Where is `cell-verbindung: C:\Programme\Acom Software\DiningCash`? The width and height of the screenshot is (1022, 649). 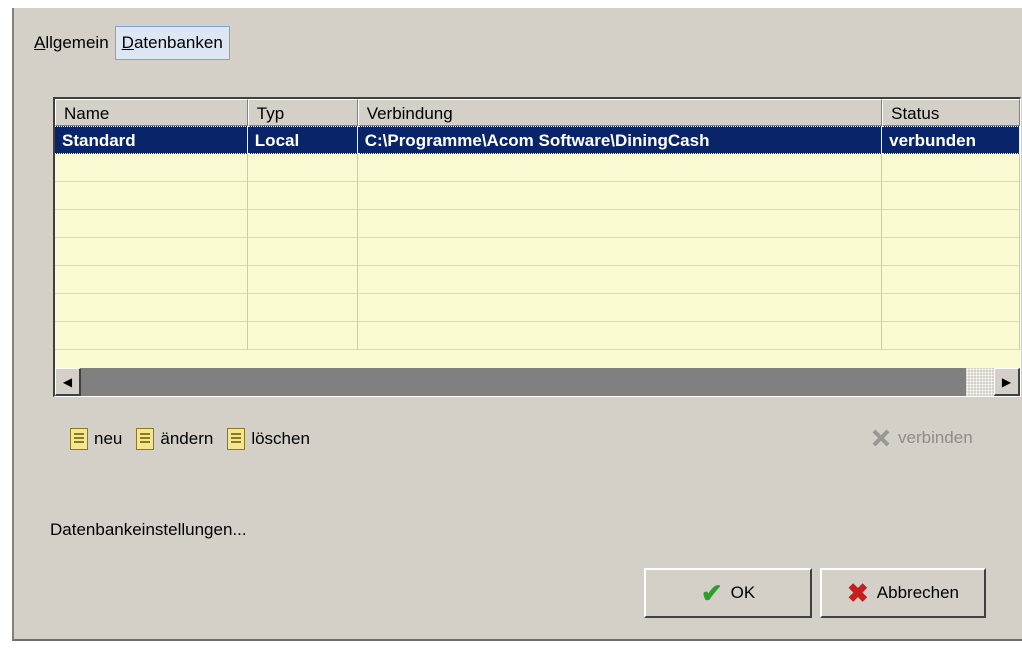 cell-verbindung: C:\Programme\Acom Software\DiningCash is located at coordinates (620, 140).